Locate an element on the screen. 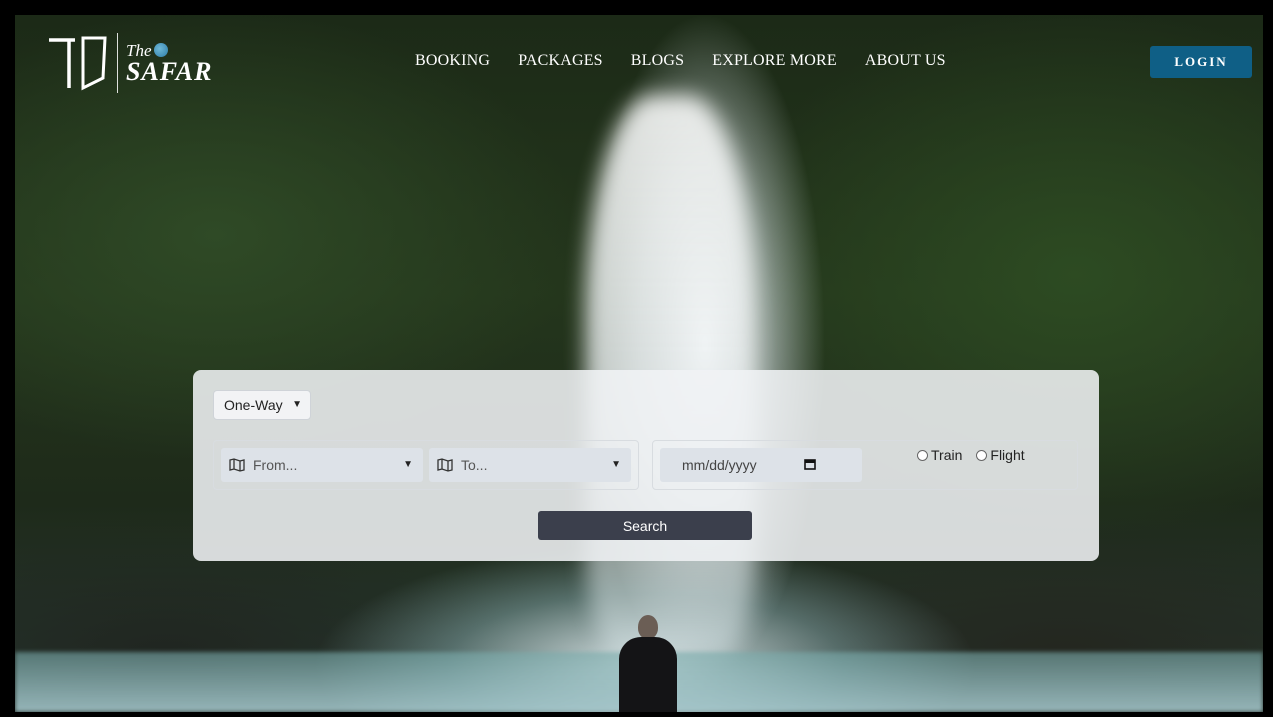 This screenshot has height=717, width=1273. logo-divider is located at coordinates (117, 63).